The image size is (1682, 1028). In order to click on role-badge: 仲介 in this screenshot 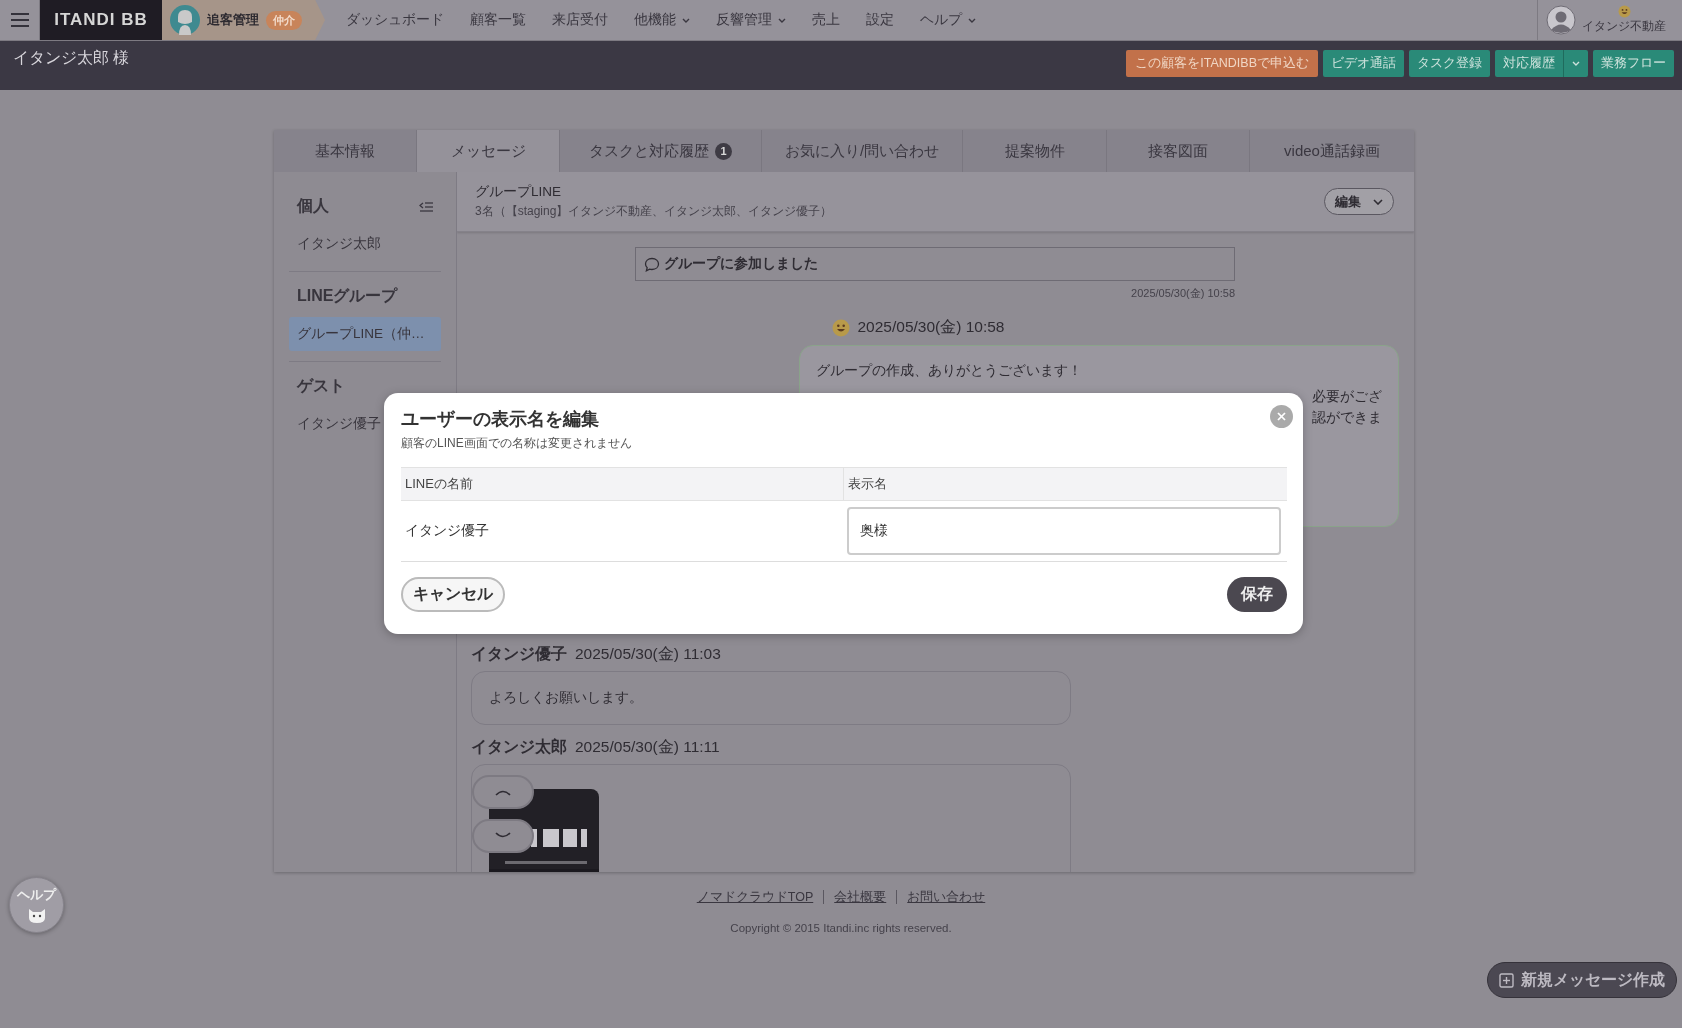, I will do `click(284, 20)`.